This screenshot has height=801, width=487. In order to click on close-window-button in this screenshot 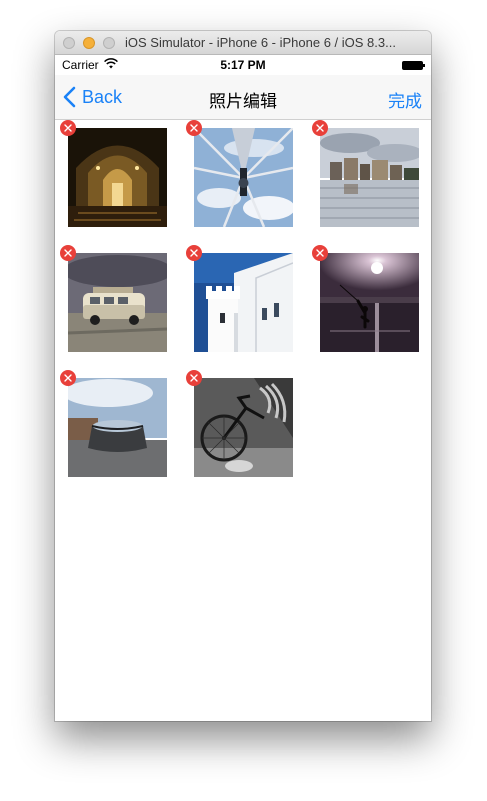, I will do `click(69, 43)`.